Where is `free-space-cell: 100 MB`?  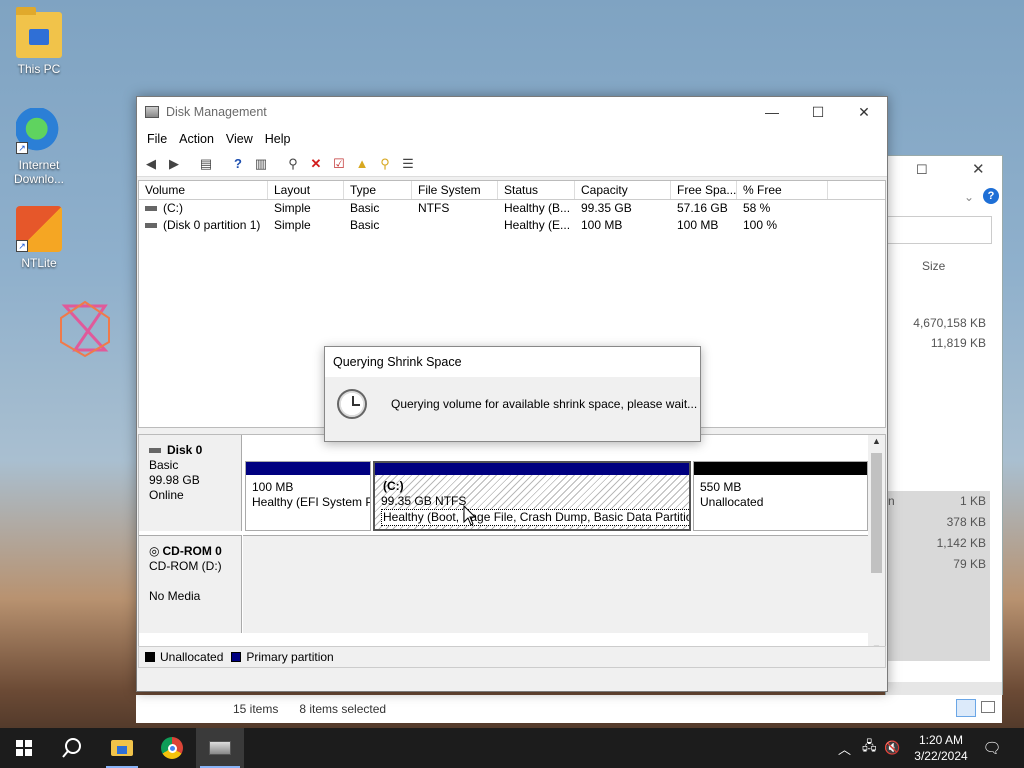 free-space-cell: 100 MB is located at coordinates (698, 225).